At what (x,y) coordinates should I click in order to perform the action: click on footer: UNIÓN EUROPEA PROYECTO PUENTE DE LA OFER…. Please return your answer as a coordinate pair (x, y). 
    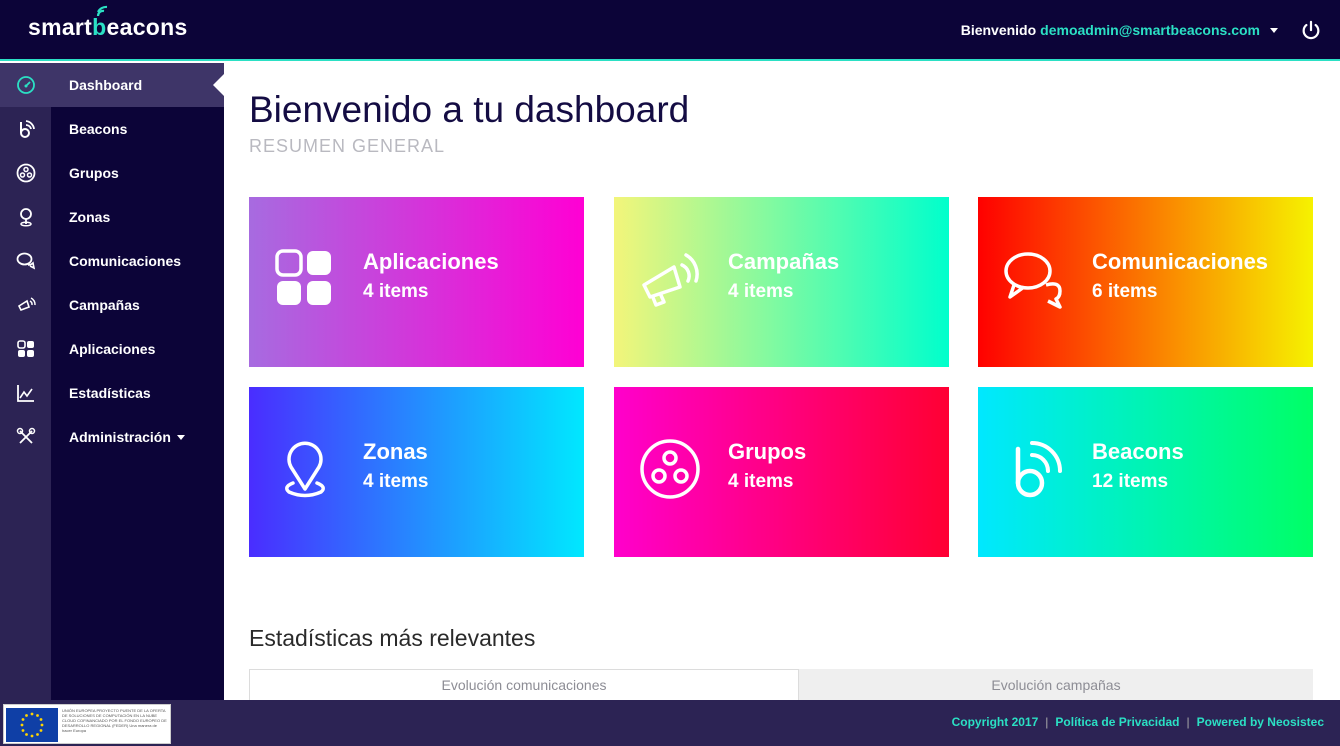
    Looking at the image, I should click on (670, 723).